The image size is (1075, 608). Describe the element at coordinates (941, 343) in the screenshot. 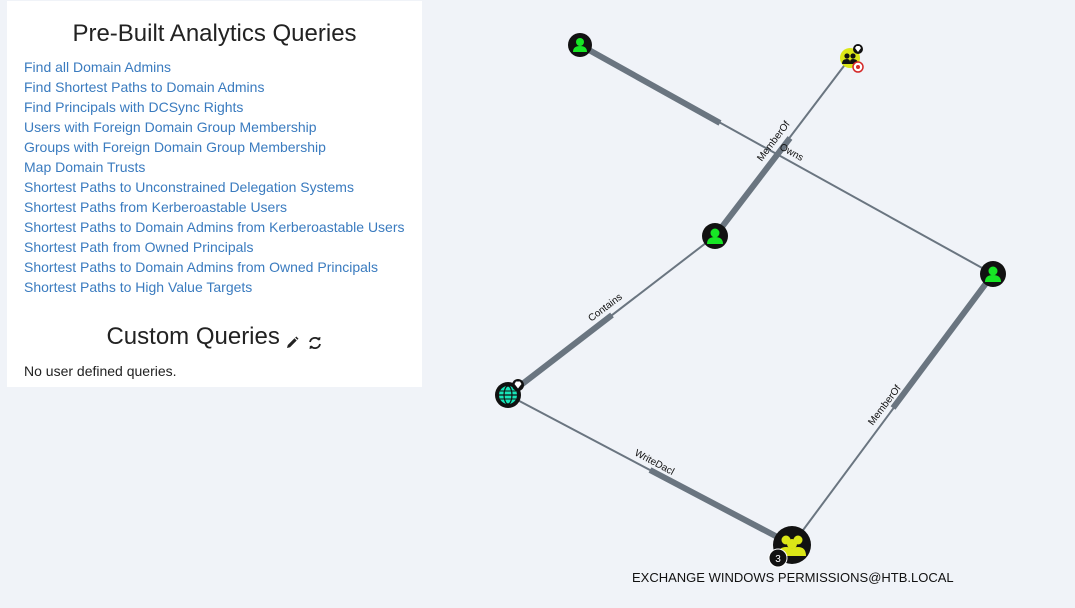

I see `edge-group-memberof-user-arrow` at that location.